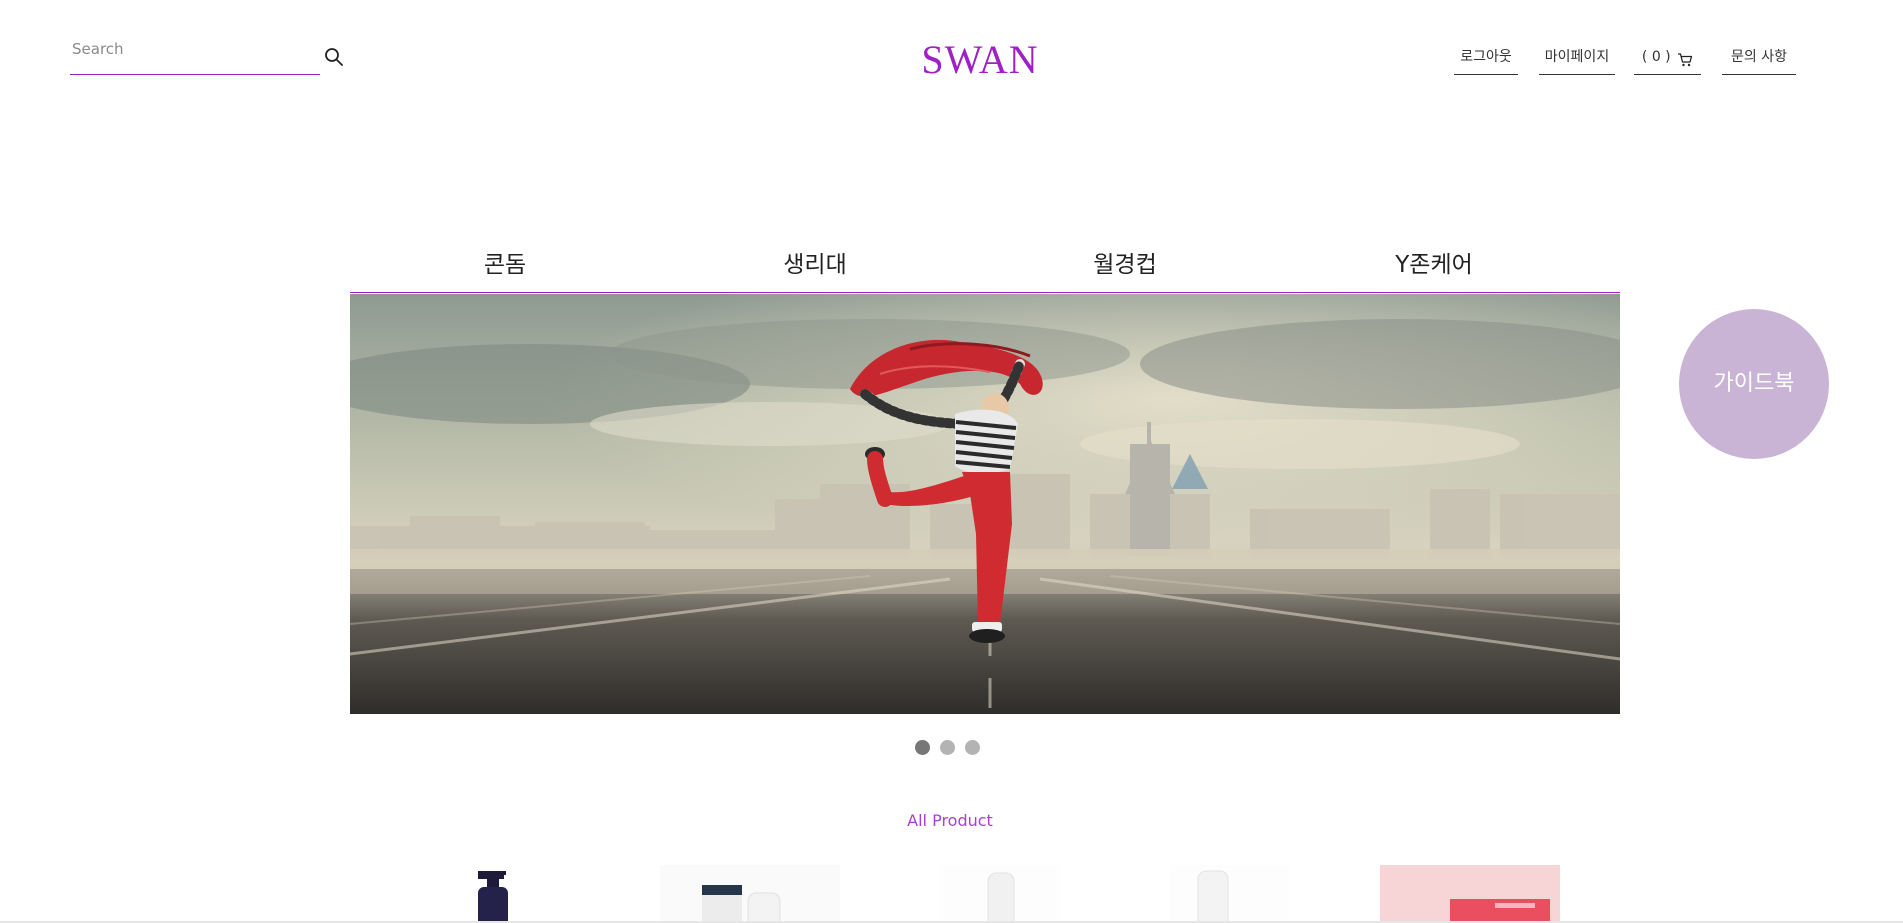 This screenshot has height=923, width=1903. I want to click on category-cup: 월경컵, so click(1125, 265).